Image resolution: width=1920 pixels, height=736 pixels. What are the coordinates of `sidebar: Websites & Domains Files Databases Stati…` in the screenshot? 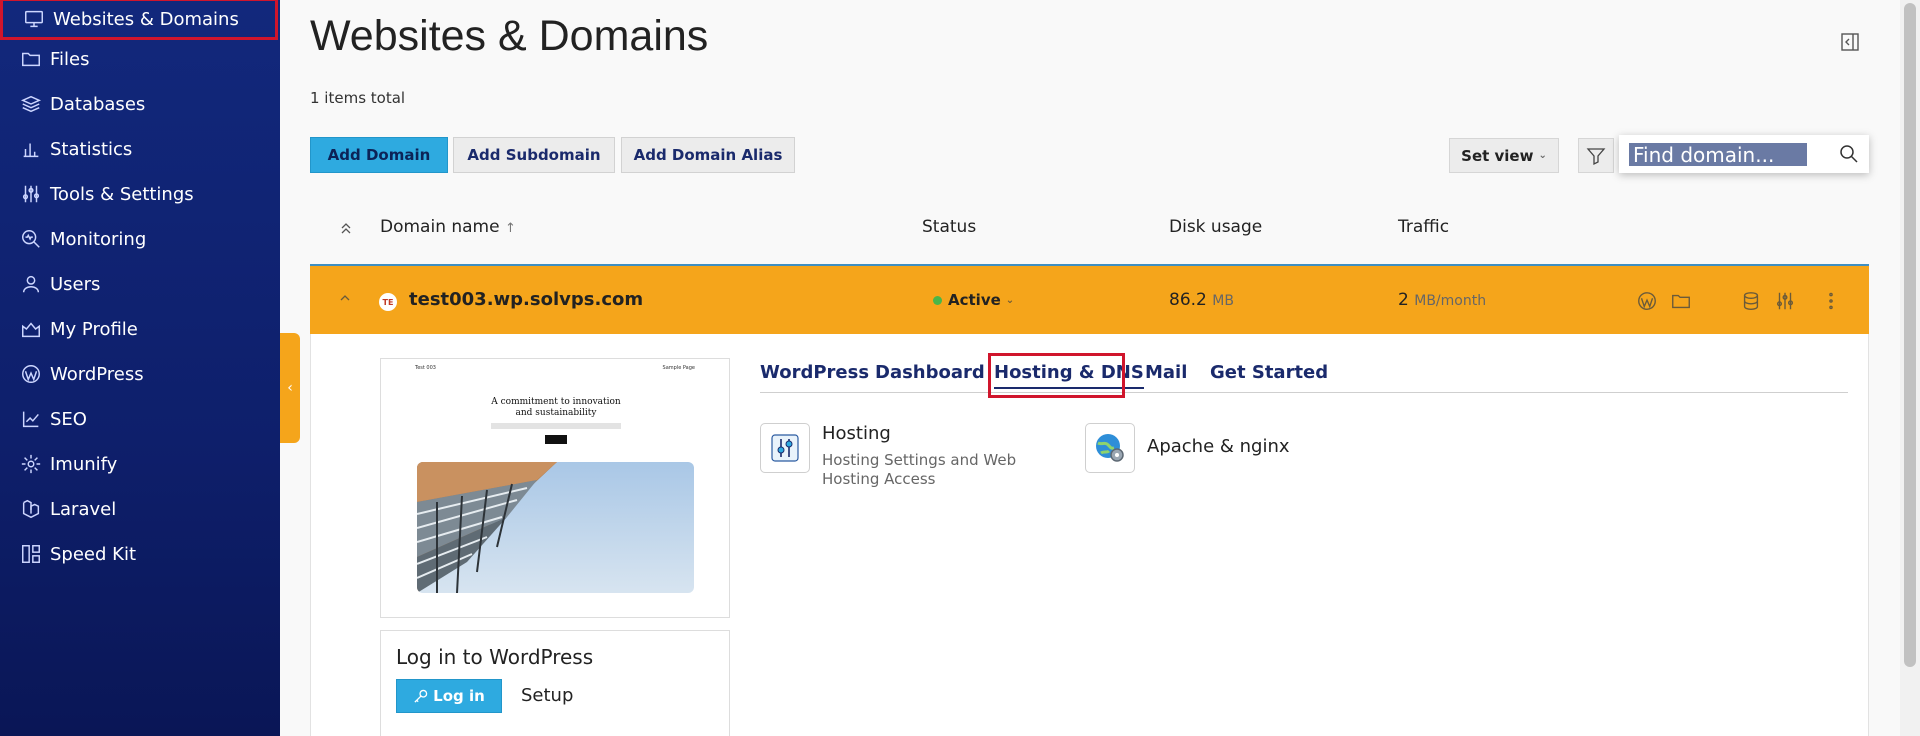 It's located at (140, 368).